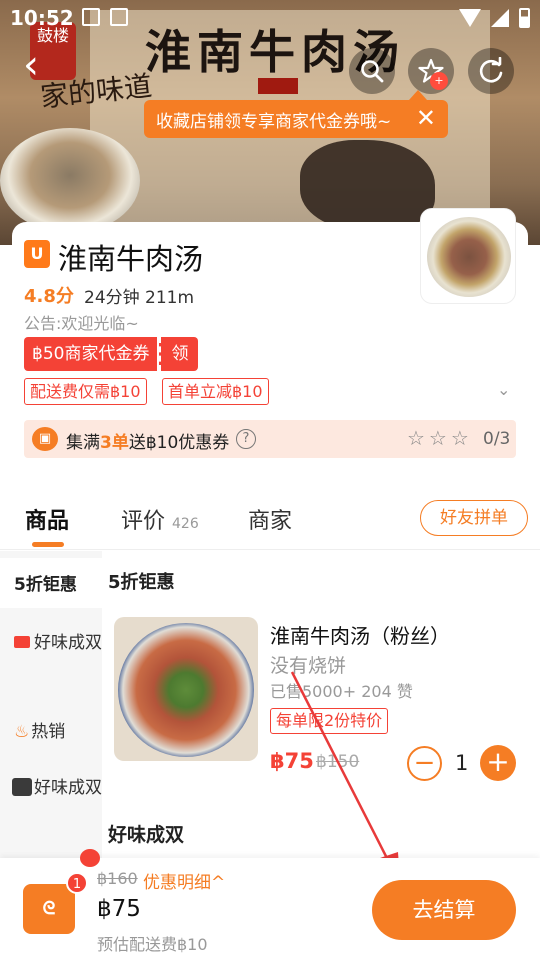 The height and width of the screenshot is (960, 540). Describe the element at coordinates (152, 944) in the screenshot. I see `estimated-delivery-fee: 预估配送费฿10` at that location.